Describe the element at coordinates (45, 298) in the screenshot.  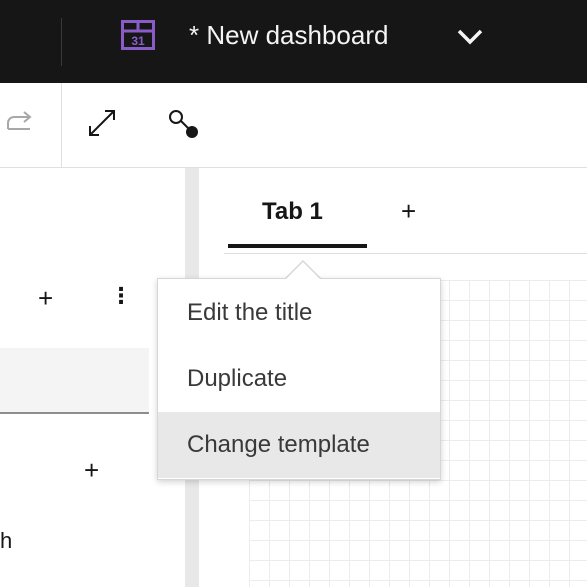
I see `add-page-button: +` at that location.